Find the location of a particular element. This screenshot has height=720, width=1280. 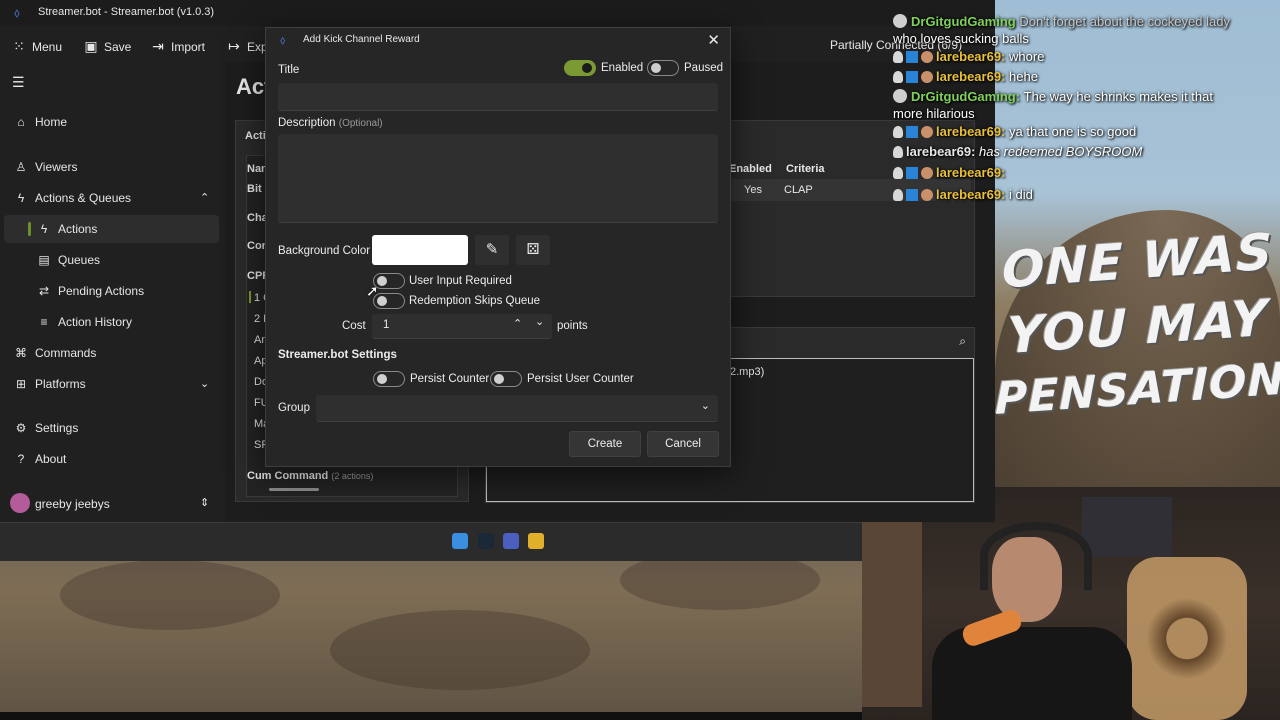

paused-toggle is located at coordinates (663, 68).